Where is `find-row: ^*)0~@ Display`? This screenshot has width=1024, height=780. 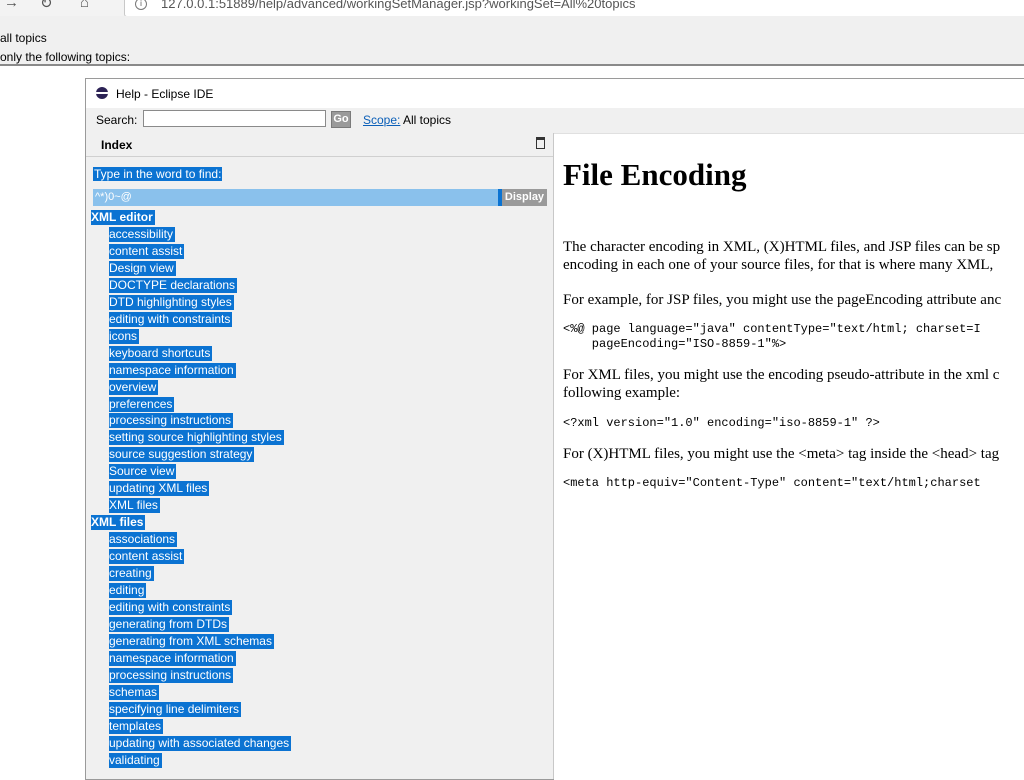 find-row: ^*)0~@ Display is located at coordinates (320, 197).